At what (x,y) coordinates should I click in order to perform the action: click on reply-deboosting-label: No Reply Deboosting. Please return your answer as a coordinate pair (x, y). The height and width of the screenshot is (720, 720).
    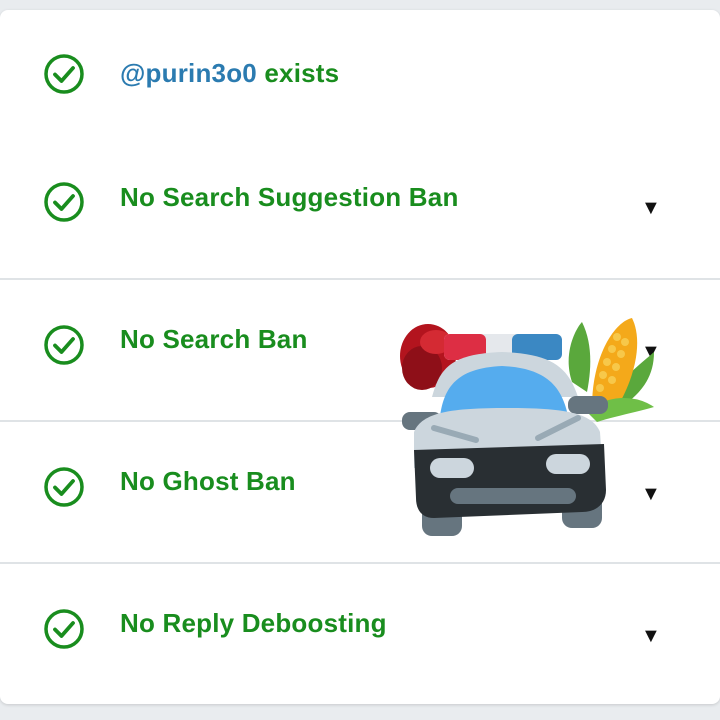
    Looking at the image, I should click on (253, 623).